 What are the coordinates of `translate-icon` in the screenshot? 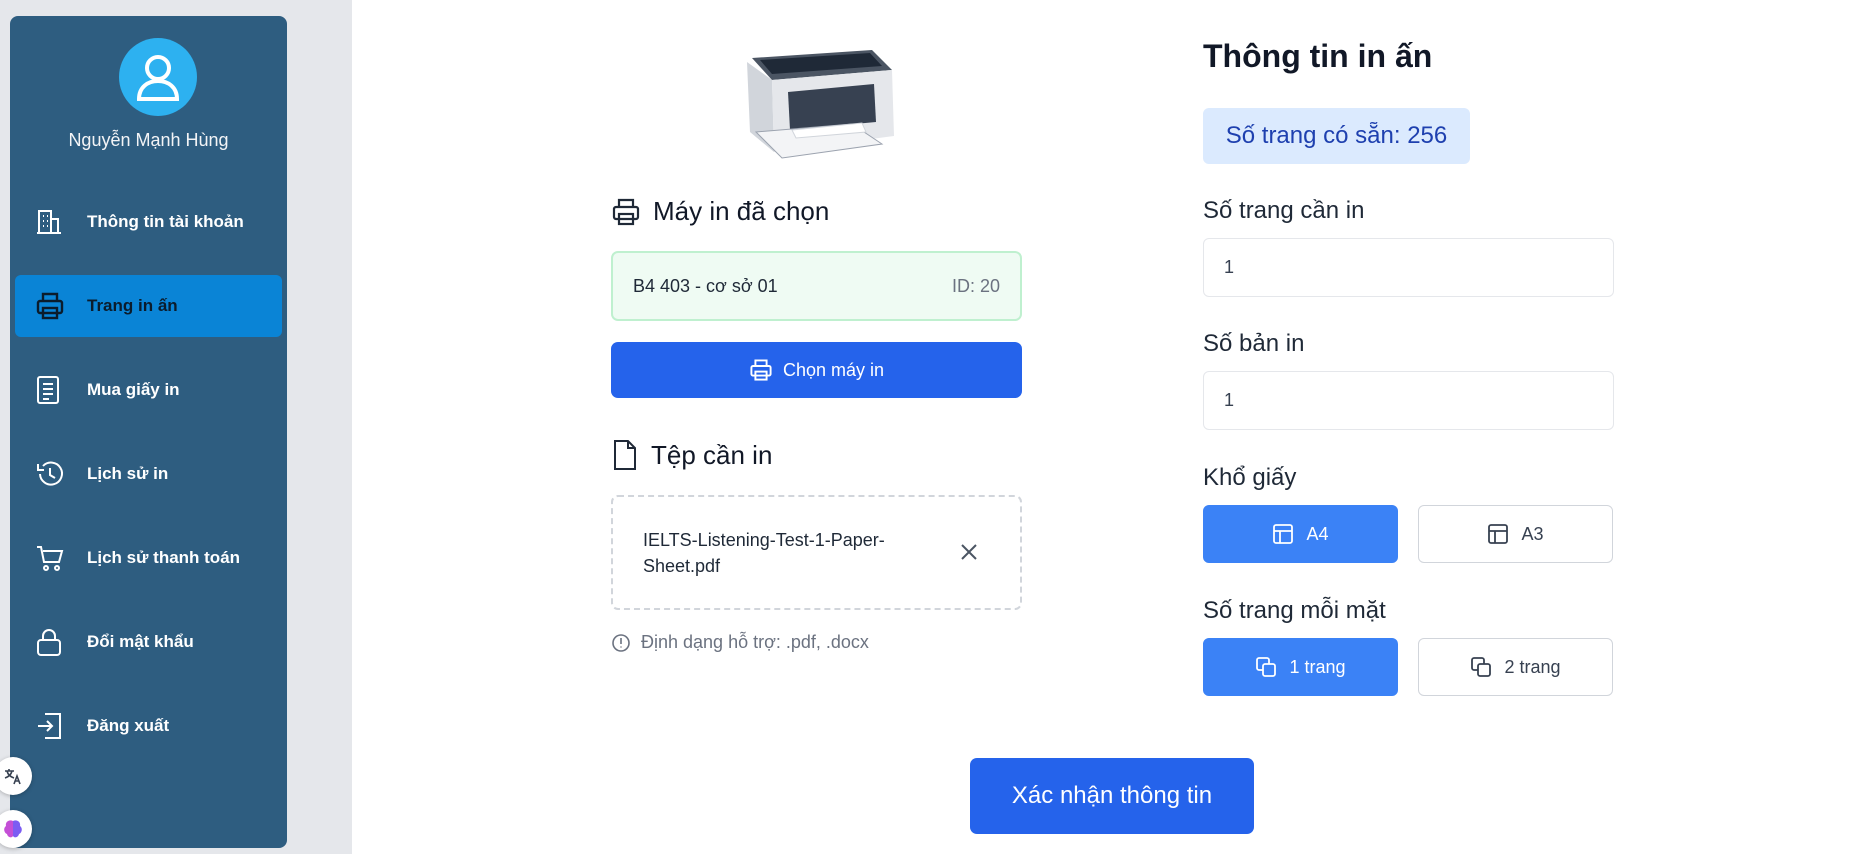 It's located at (12, 777).